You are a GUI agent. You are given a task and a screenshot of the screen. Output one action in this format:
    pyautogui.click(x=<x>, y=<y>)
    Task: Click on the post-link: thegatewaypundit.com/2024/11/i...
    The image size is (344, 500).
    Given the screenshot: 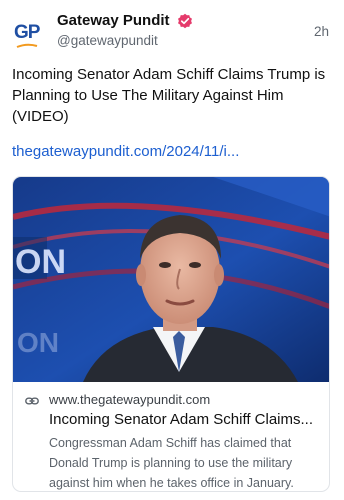 What is the action you would take?
    pyautogui.click(x=125, y=151)
    